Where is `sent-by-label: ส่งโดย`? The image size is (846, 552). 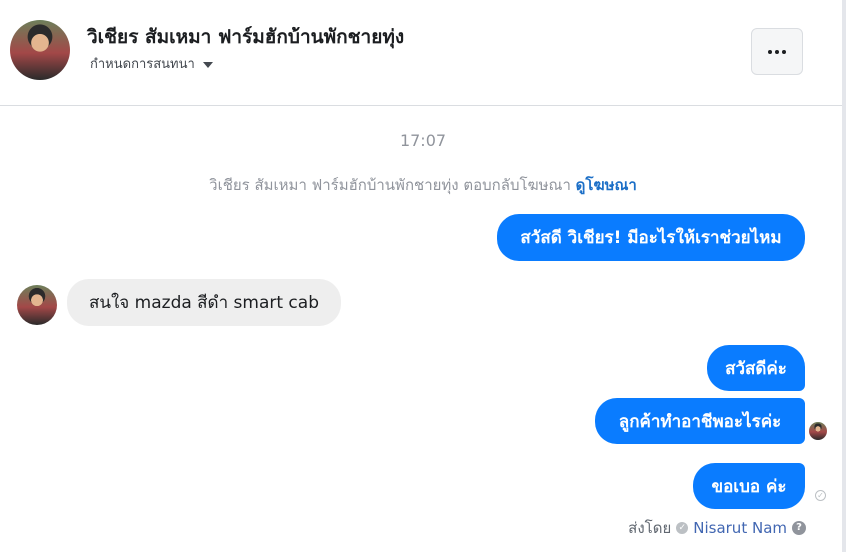 sent-by-label: ส่งโดย is located at coordinates (650, 528).